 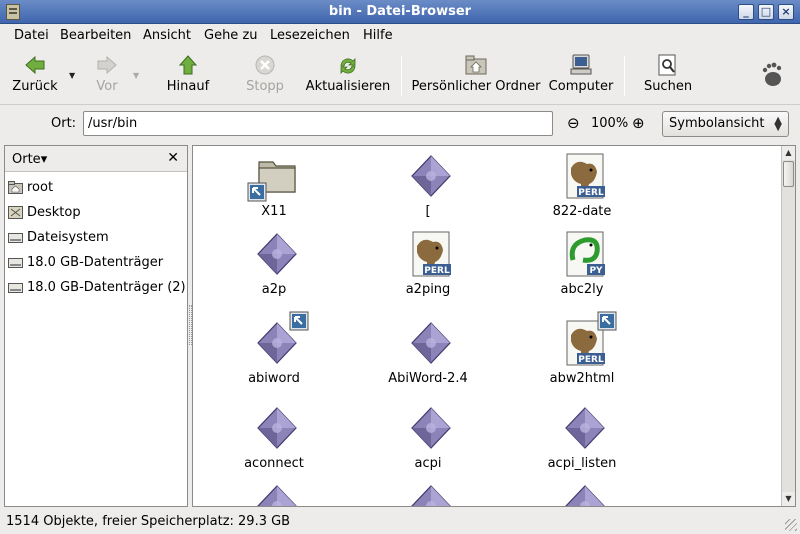 I want to click on reload-icon, so click(x=348, y=66).